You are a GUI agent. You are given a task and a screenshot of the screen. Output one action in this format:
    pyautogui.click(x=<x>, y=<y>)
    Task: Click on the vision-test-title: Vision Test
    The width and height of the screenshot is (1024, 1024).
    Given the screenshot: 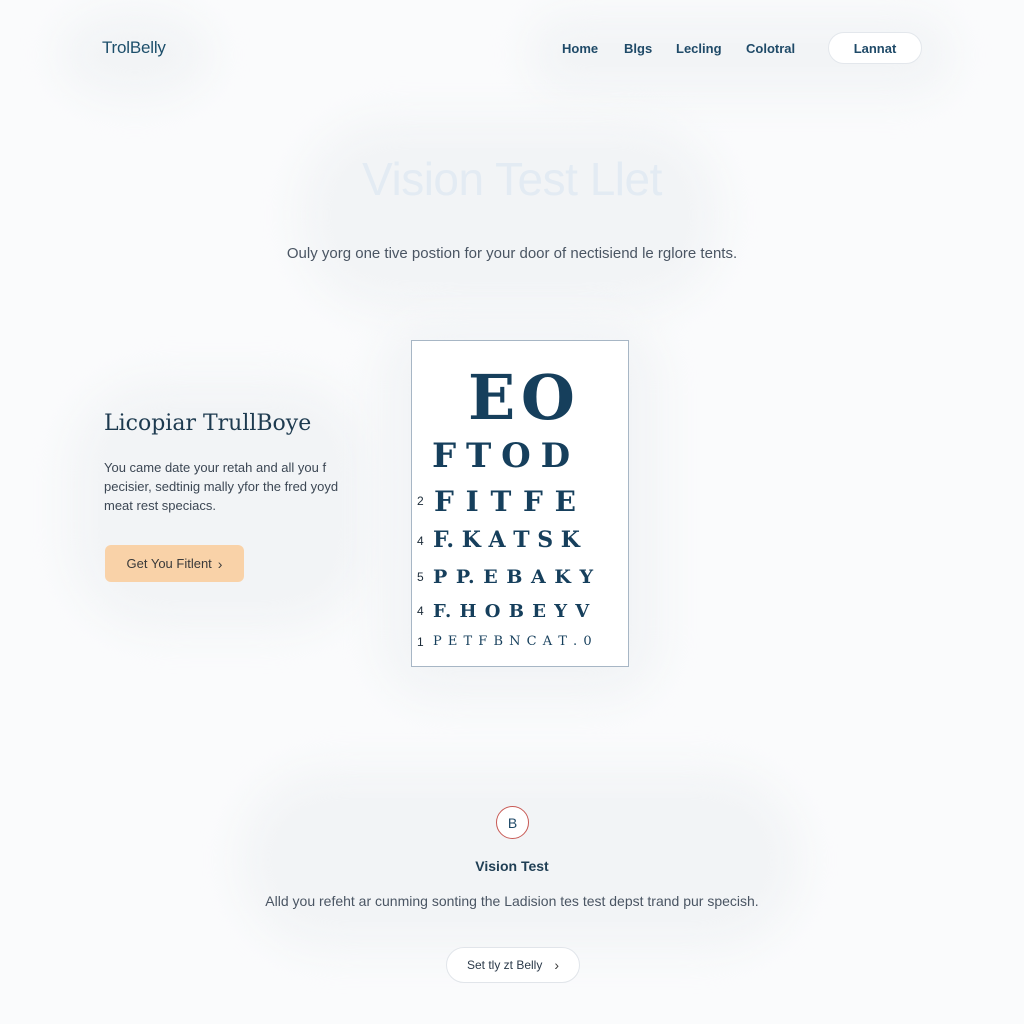 What is the action you would take?
    pyautogui.click(x=512, y=866)
    